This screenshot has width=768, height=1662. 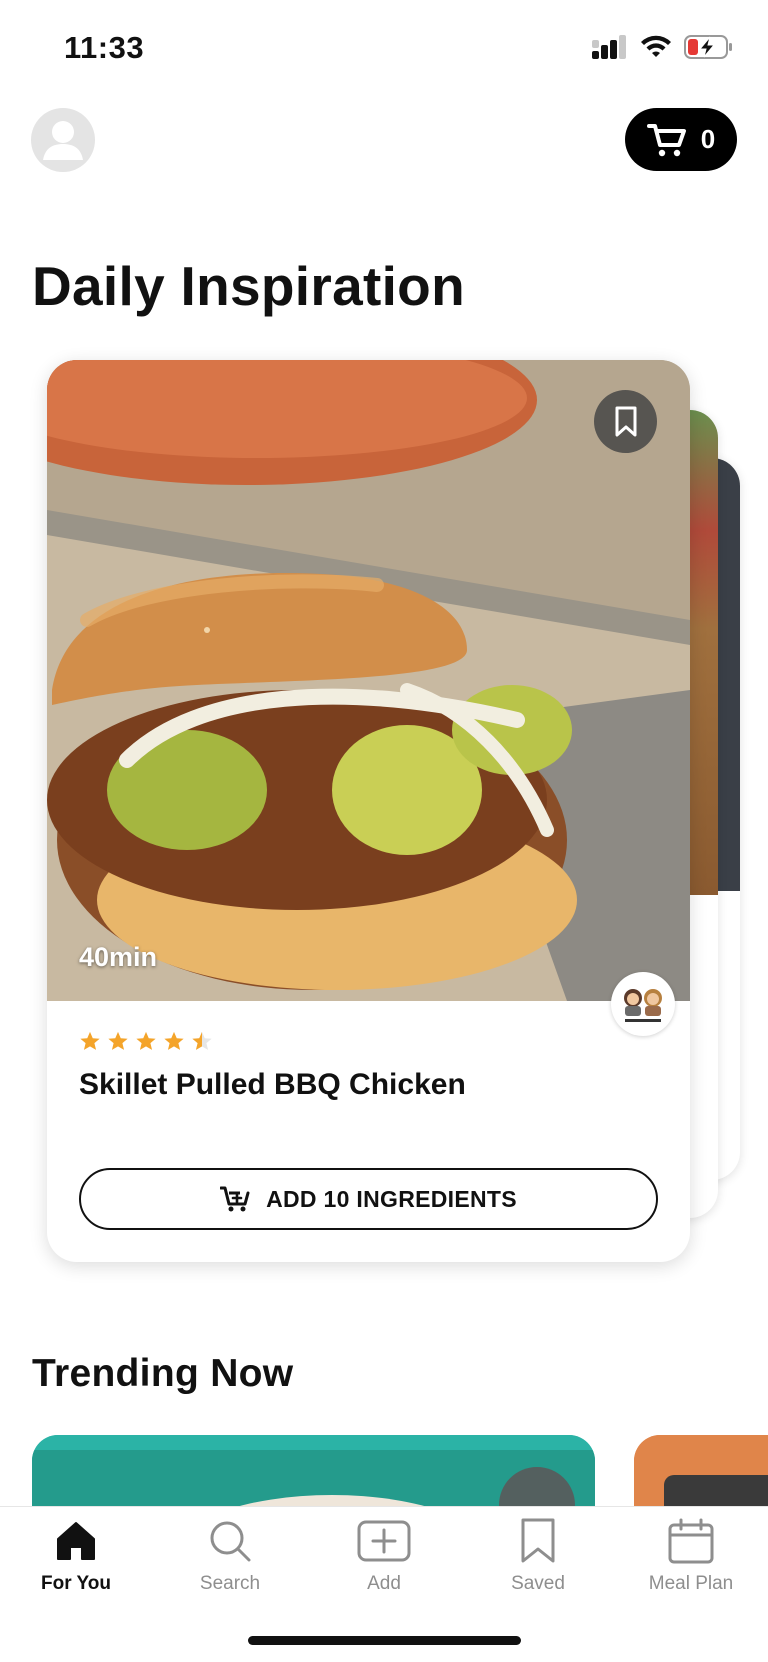 I want to click on plus-square-icon, so click(x=384, y=1541).